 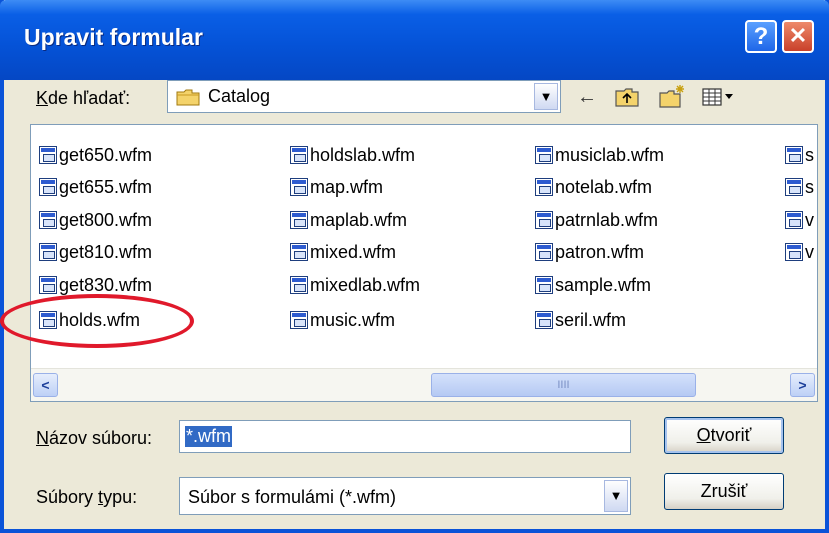 I want to click on file-item: get650.wfm, so click(x=95, y=155).